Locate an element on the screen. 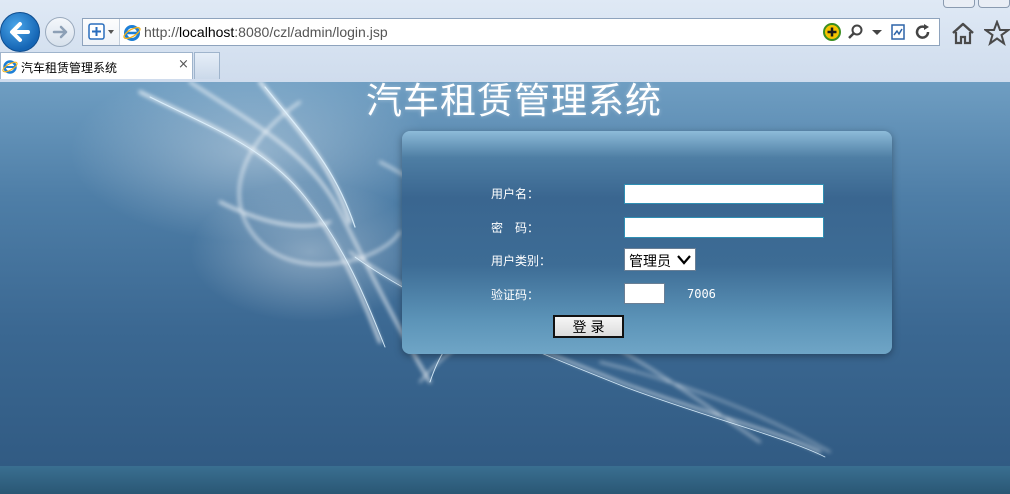  user-type-selected-value: 管理员 is located at coordinates (650, 262).